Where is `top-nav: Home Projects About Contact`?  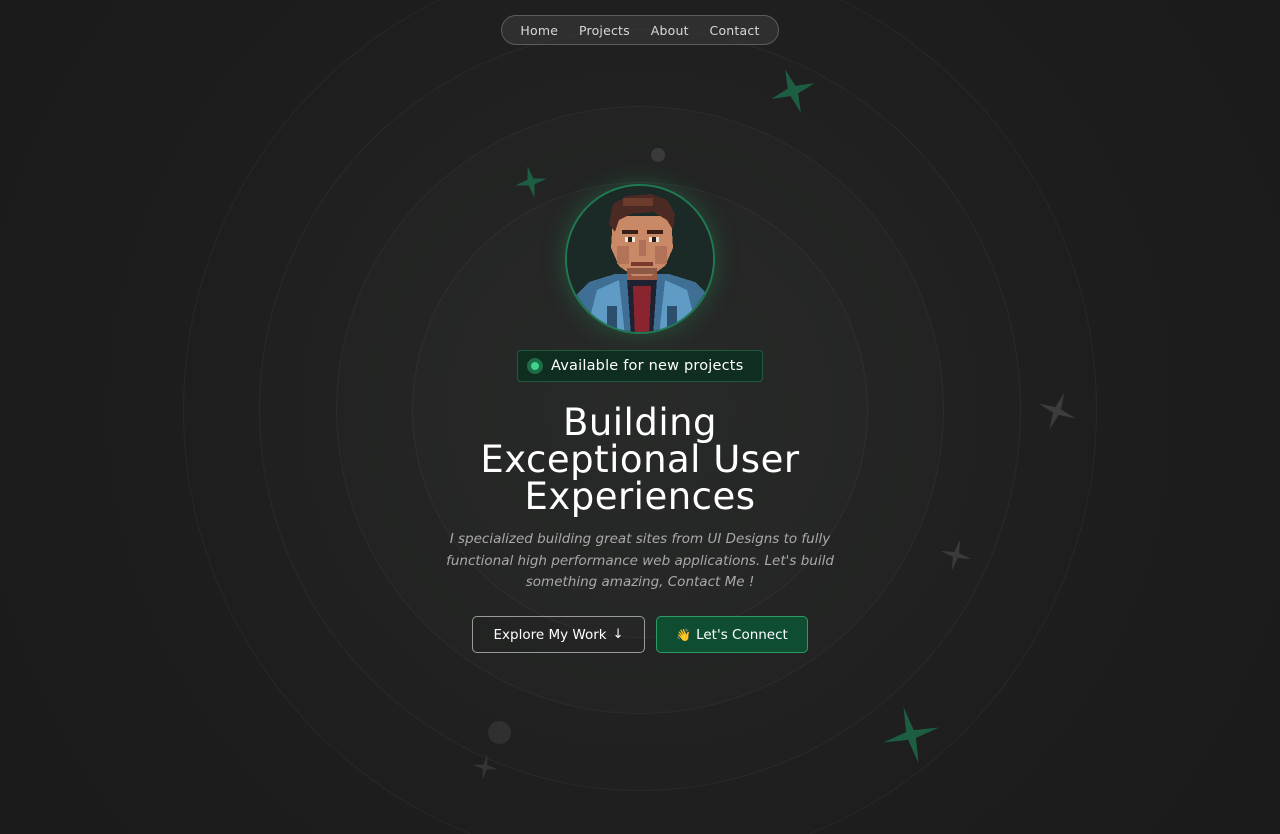 top-nav: Home Projects About Contact is located at coordinates (640, 30).